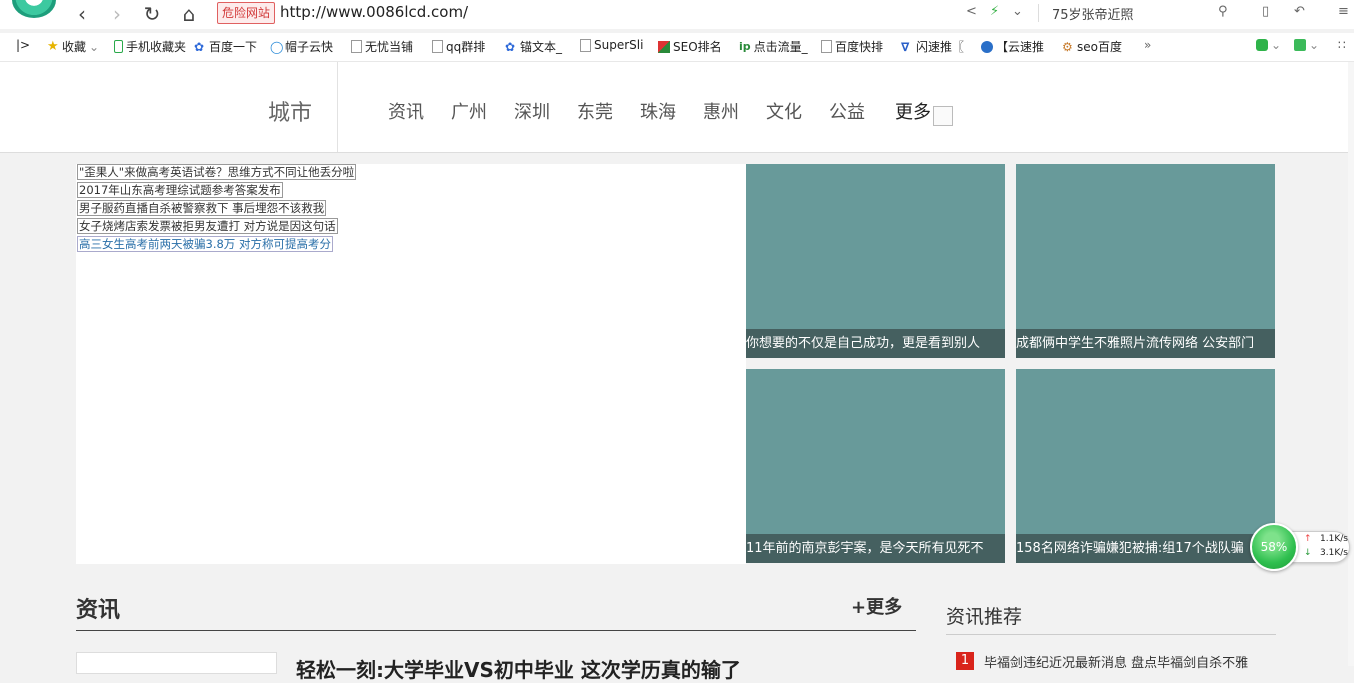 This screenshot has height=683, width=1354. What do you see at coordinates (1300, 547) in the screenshot?
I see `network-speed-widget: 58% ↑ 1.1K/s ↓ 3.1K/s` at bounding box center [1300, 547].